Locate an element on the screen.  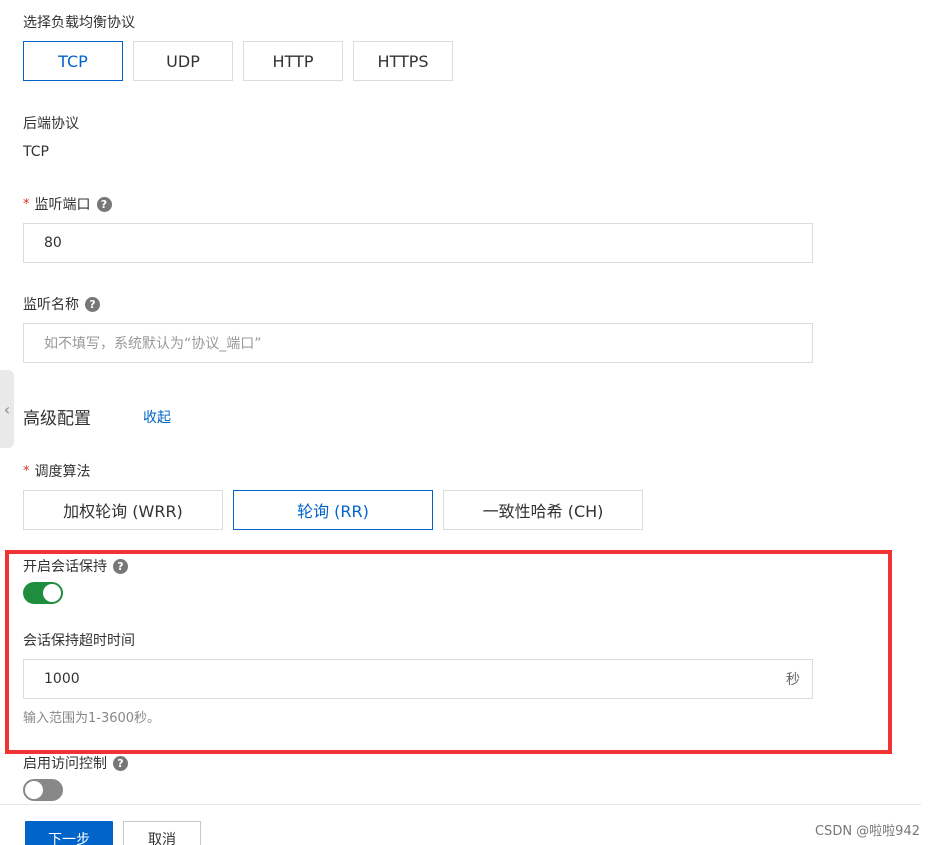
protocol-option-tcp: TCP is located at coordinates (73, 61).